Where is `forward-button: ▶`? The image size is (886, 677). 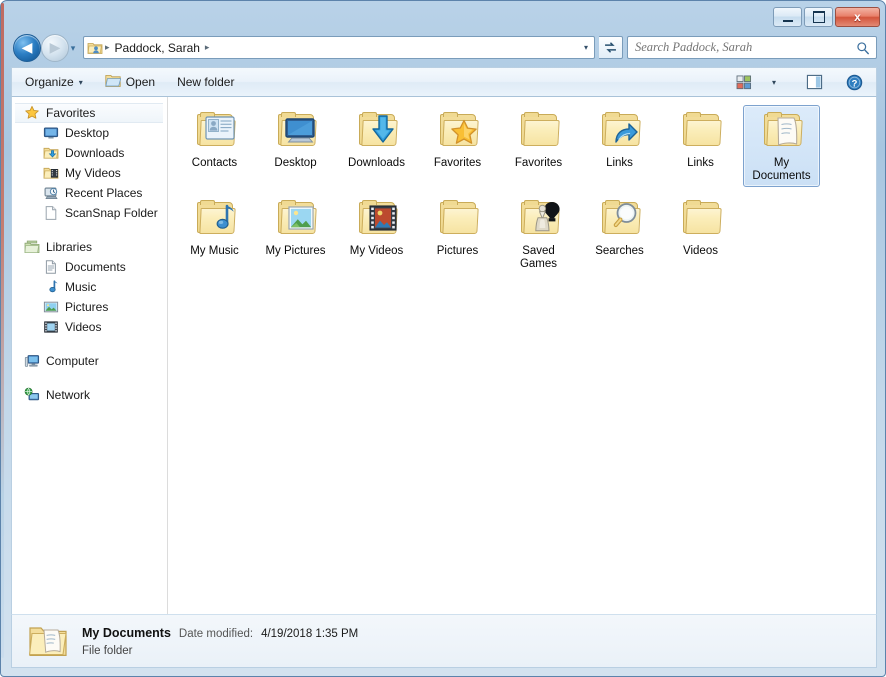
forward-button: ▶ is located at coordinates (55, 48).